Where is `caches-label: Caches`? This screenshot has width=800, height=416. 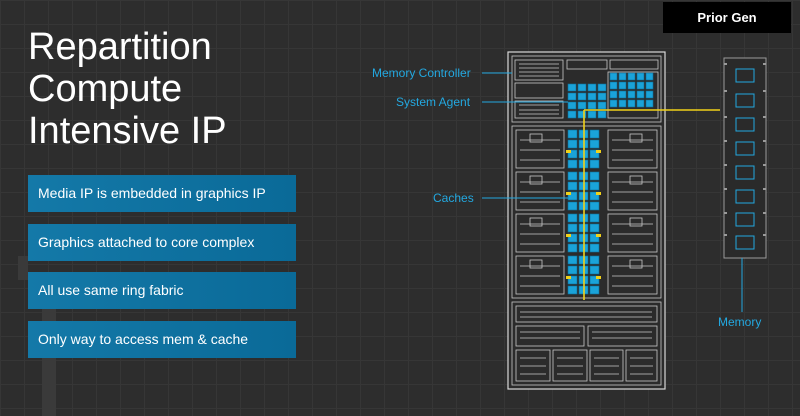 caches-label: Caches is located at coordinates (453, 198).